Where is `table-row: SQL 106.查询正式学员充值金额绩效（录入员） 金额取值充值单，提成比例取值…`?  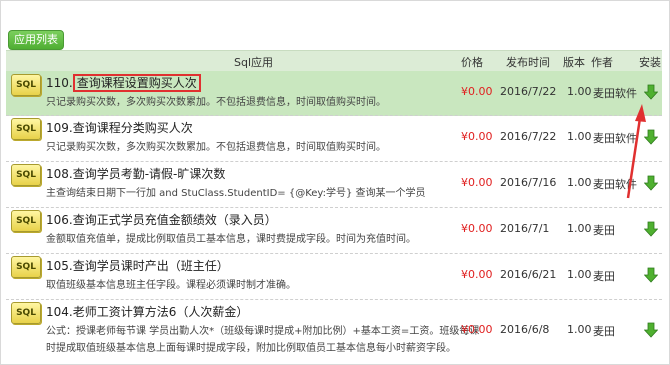
table-row: SQL 106.查询正式学员充值金额绩效（录入员） 金额取值充值单，提成比例取值… is located at coordinates (334, 230).